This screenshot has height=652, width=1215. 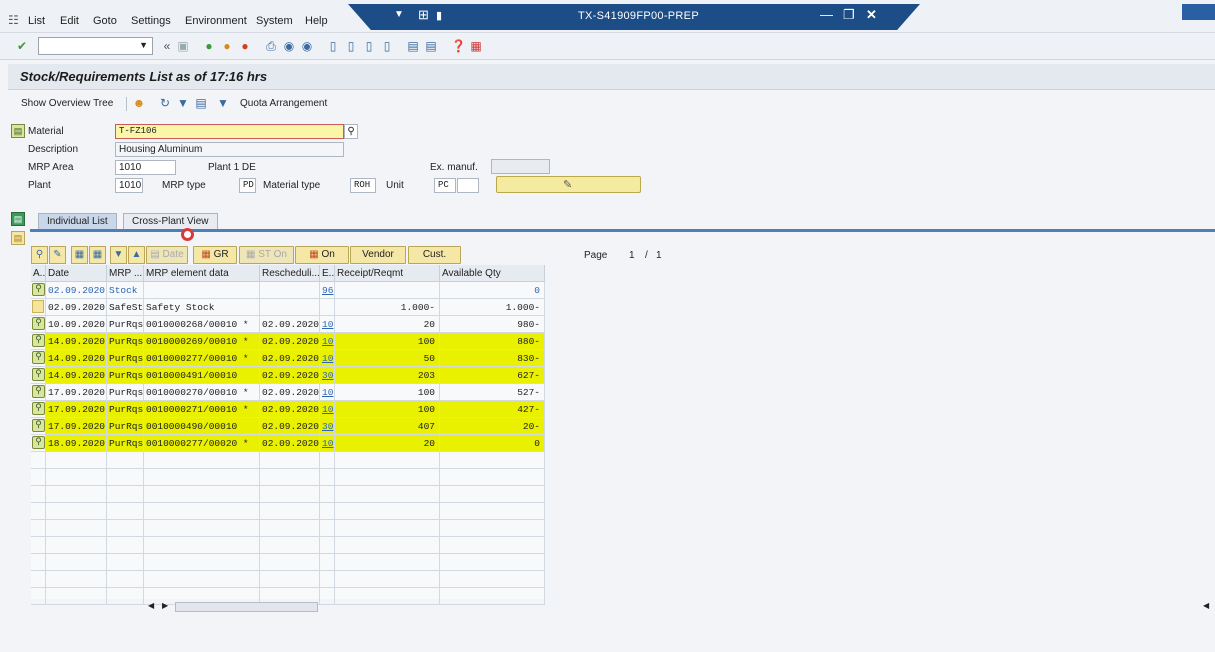 I want to click on material-field: T-FZ106, so click(x=229, y=131).